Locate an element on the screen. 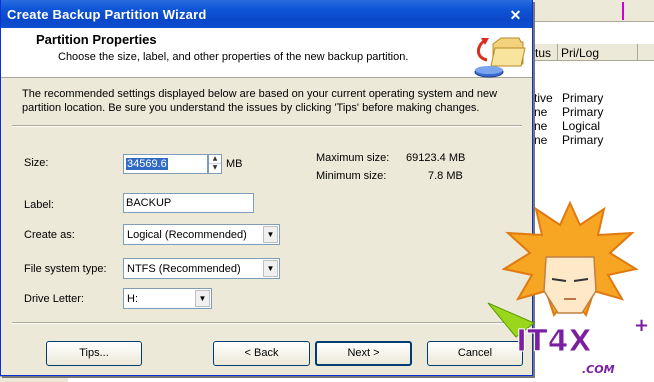 The image size is (654, 382). mascot-face is located at coordinates (570, 285).